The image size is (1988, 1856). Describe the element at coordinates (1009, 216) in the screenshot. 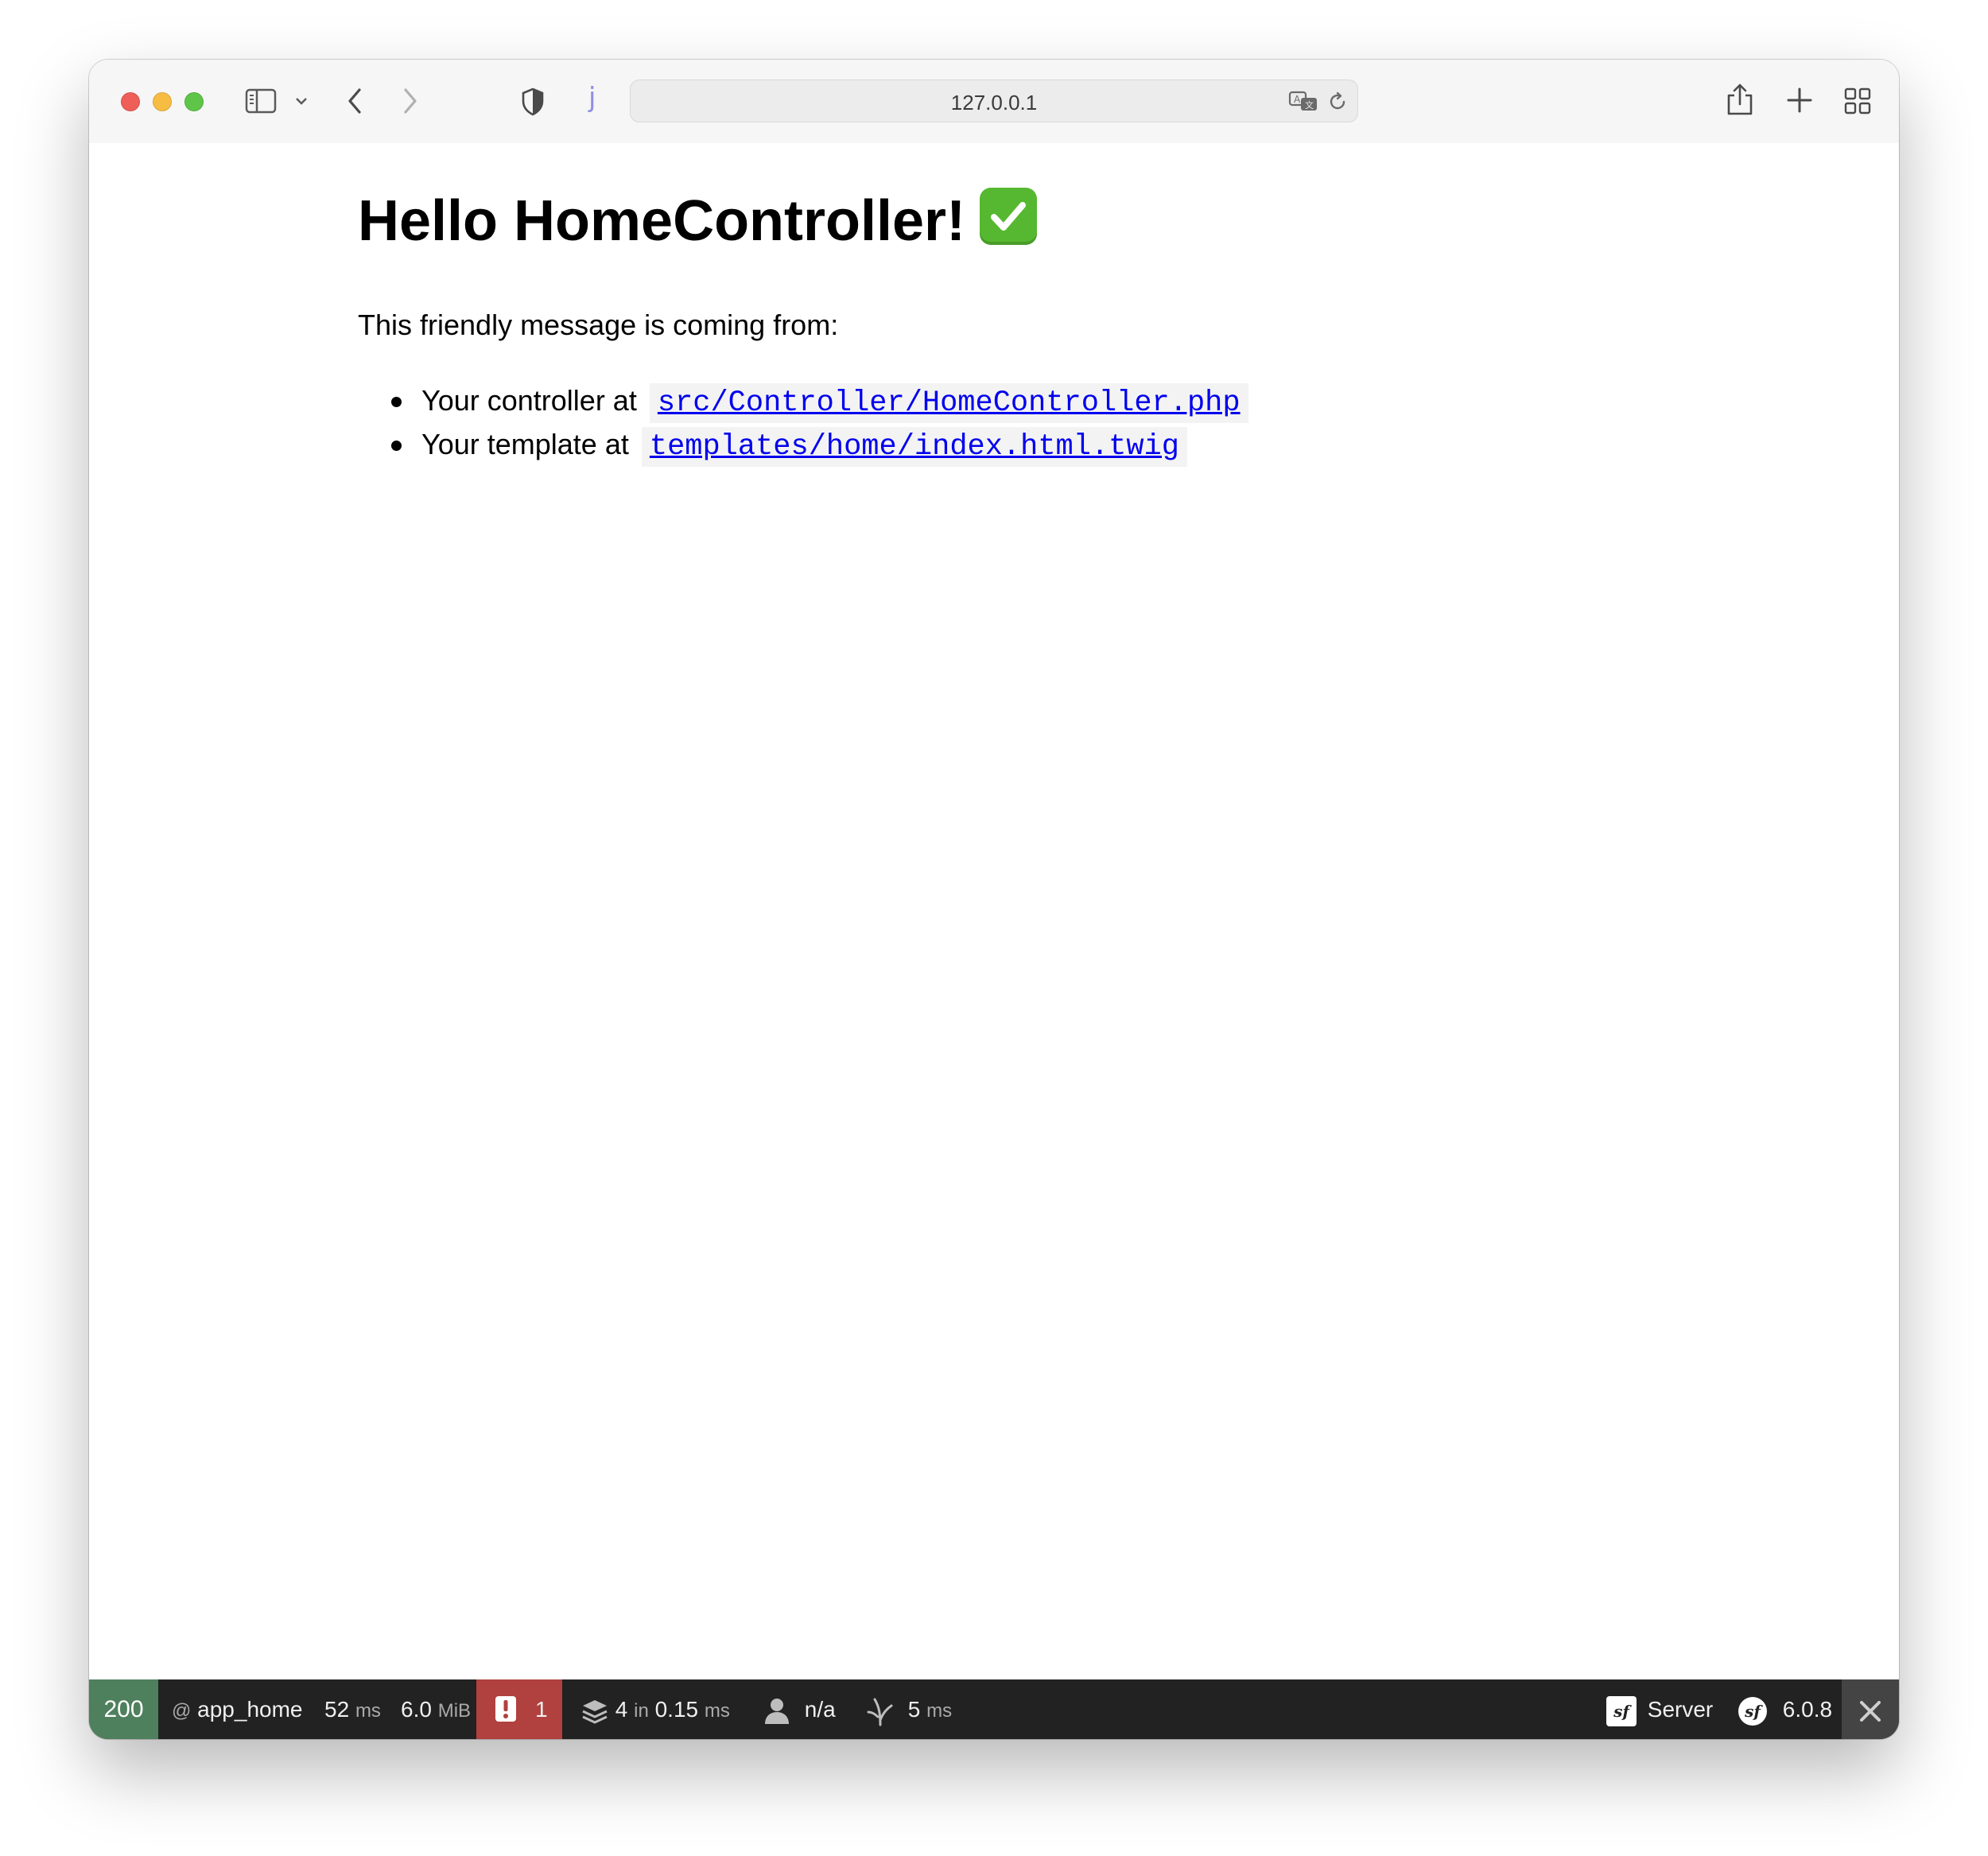

I see `check-mark-icon` at that location.